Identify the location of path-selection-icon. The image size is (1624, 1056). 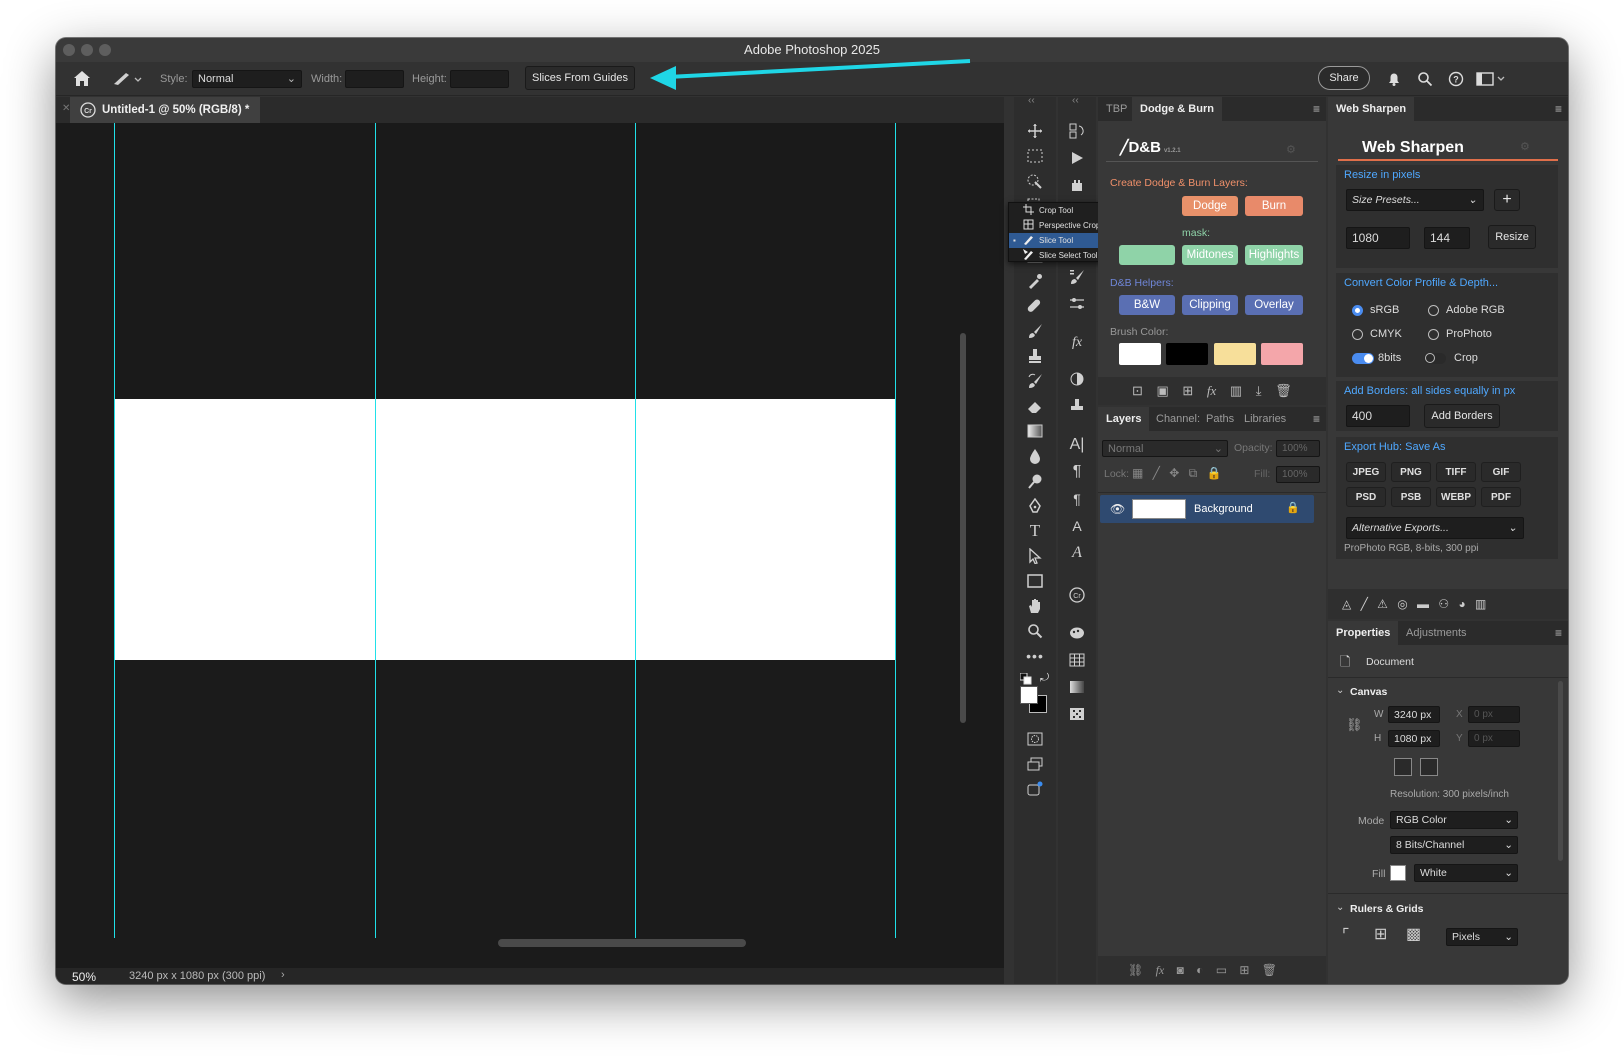
(1035, 556).